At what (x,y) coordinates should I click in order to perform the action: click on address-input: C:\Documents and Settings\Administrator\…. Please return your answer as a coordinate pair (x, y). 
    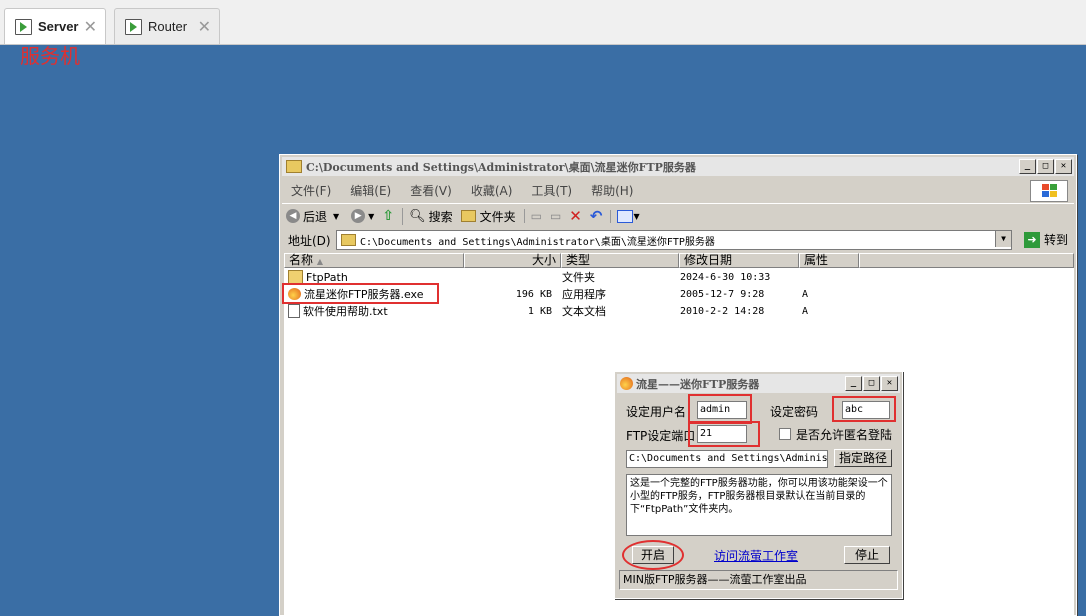
    Looking at the image, I should click on (674, 240).